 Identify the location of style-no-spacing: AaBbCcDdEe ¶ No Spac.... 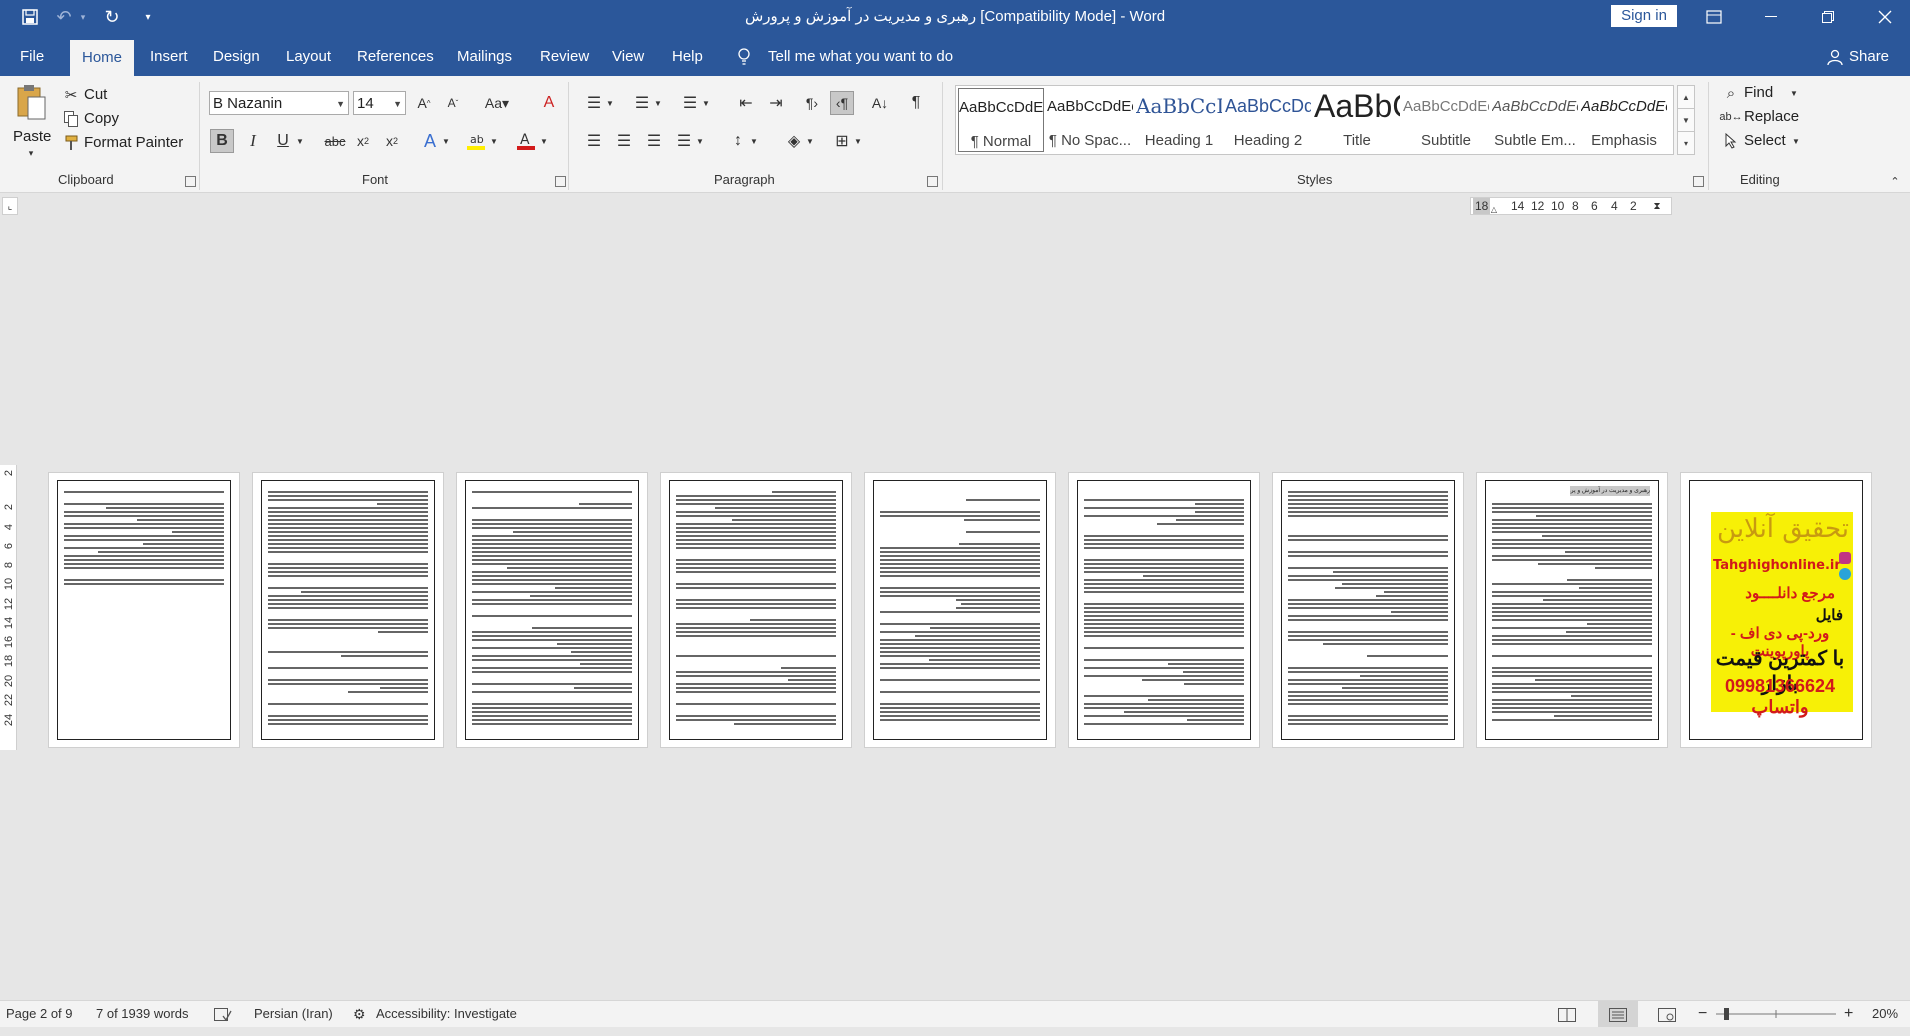
(1090, 120).